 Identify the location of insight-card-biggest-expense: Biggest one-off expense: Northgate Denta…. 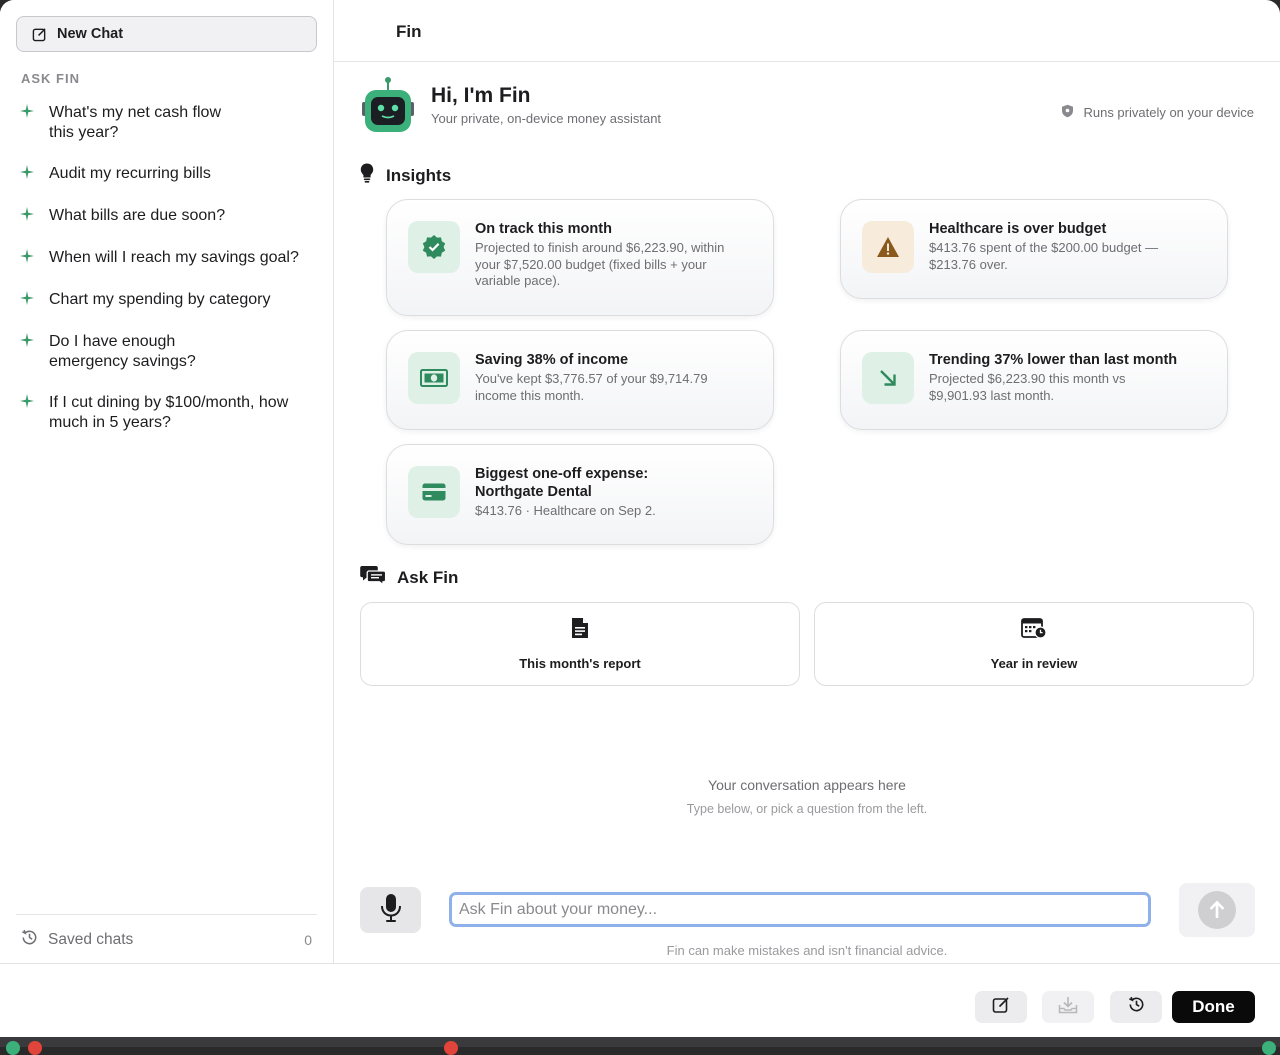
(580, 494).